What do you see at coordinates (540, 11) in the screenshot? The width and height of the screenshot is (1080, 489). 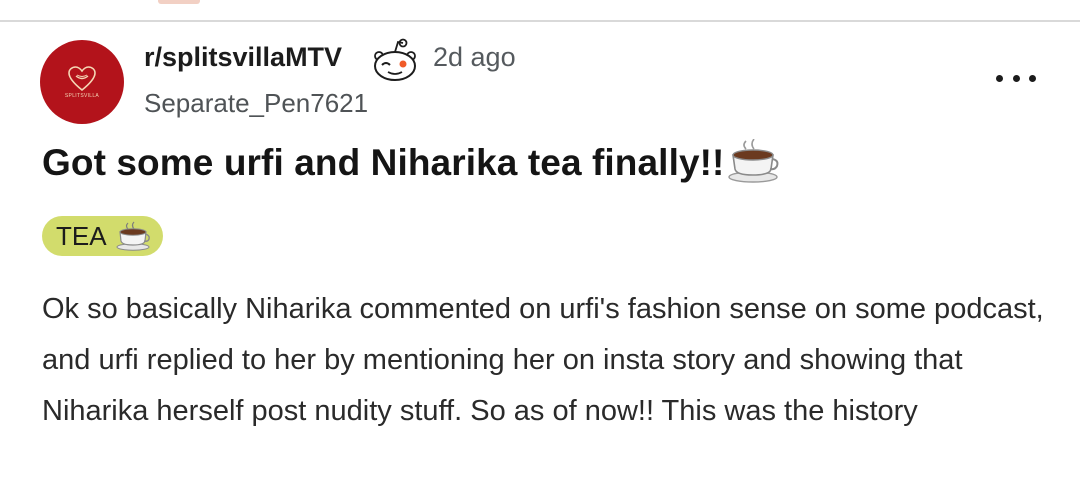 I see `top-divider` at bounding box center [540, 11].